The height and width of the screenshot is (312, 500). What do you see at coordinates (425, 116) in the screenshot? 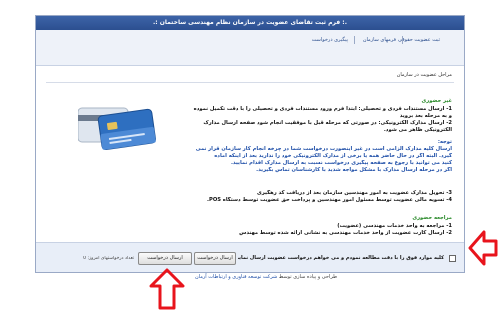
I see `step-line: و به مرحله بعد بروید` at bounding box center [425, 116].